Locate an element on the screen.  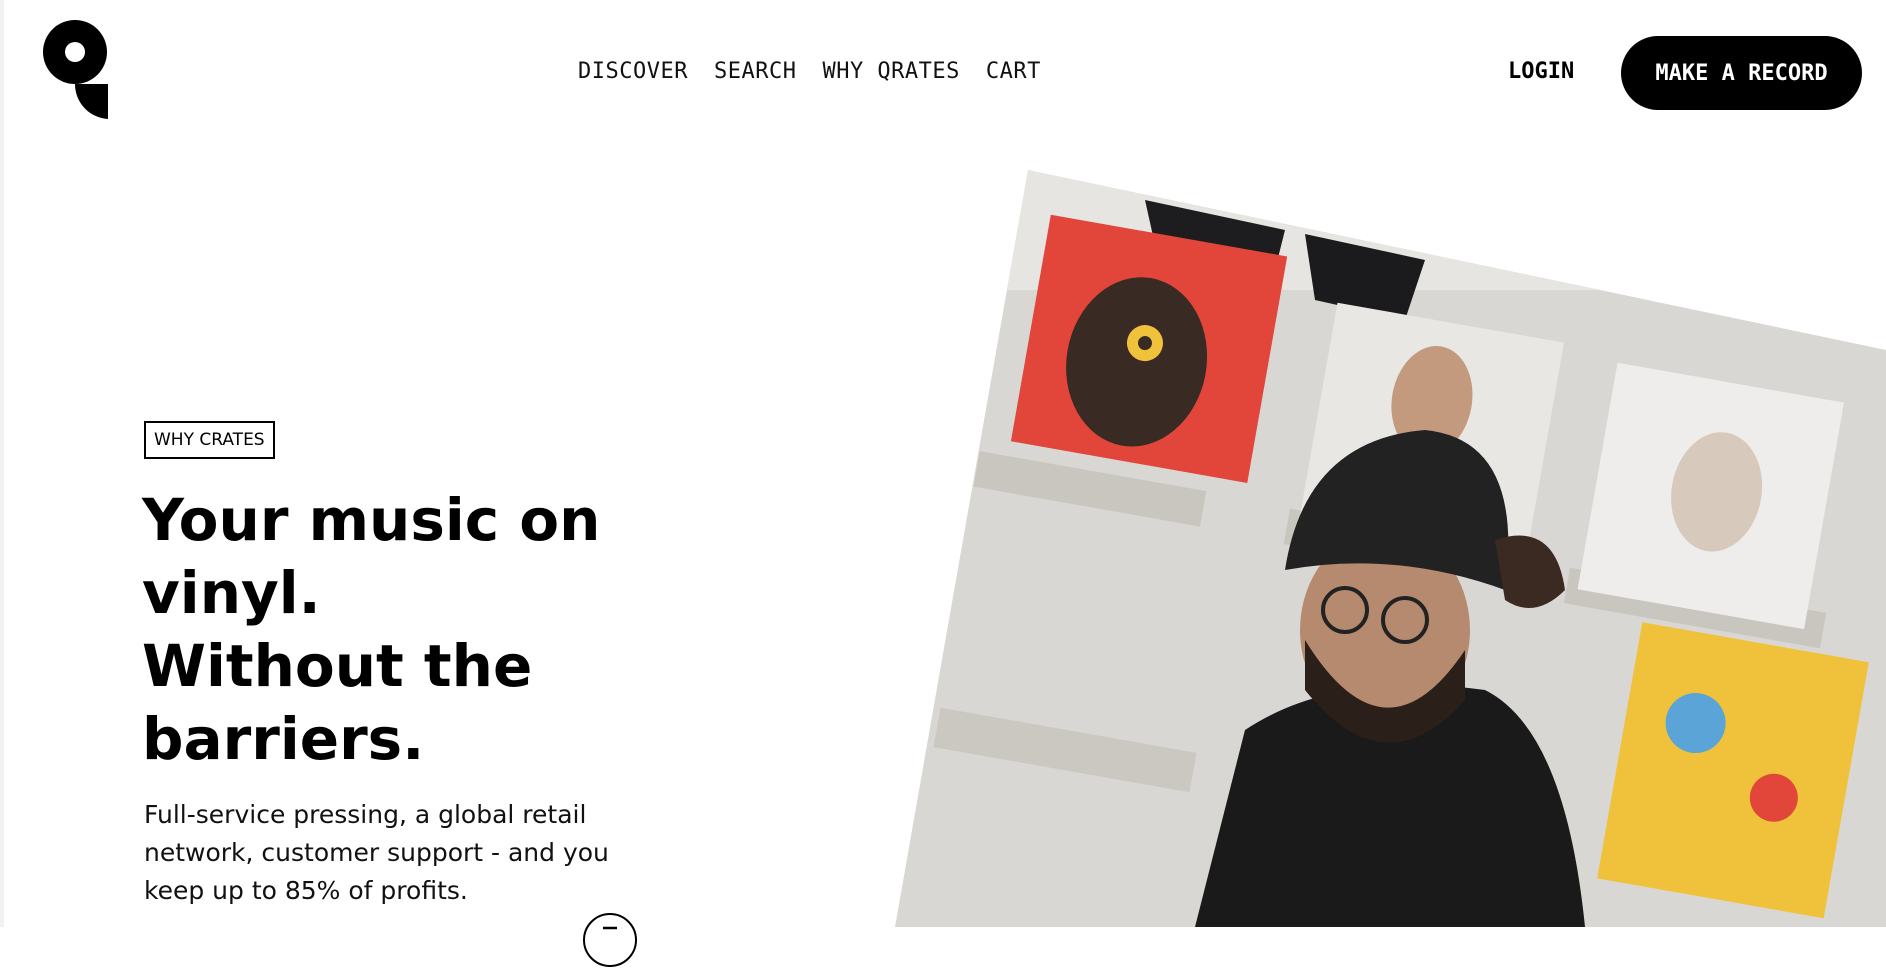
headline-line: Your music on is located at coordinates (371, 520).